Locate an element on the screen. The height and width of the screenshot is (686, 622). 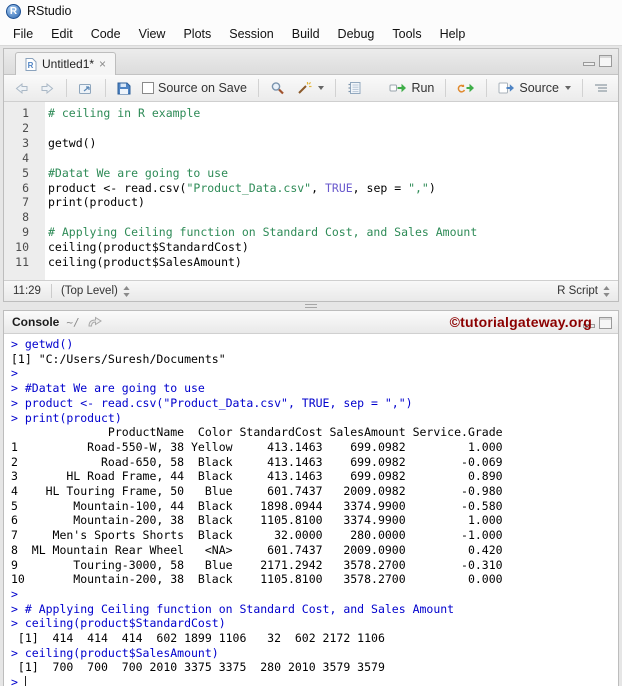
console-header: Console ~/ ©tutorialgateway.org is located at coordinates (311, 322).